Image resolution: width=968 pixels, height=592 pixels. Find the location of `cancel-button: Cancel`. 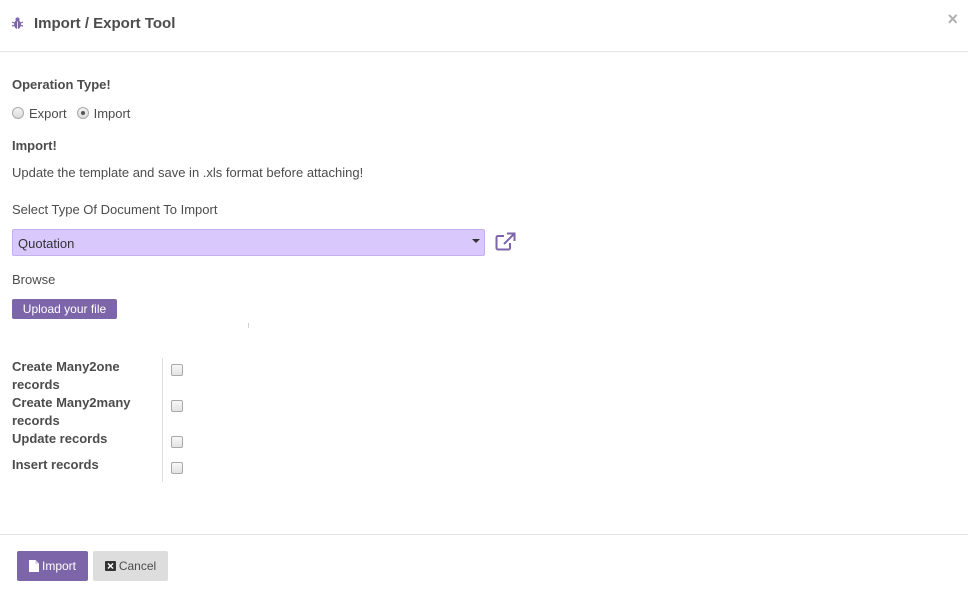

cancel-button: Cancel is located at coordinates (130, 566).